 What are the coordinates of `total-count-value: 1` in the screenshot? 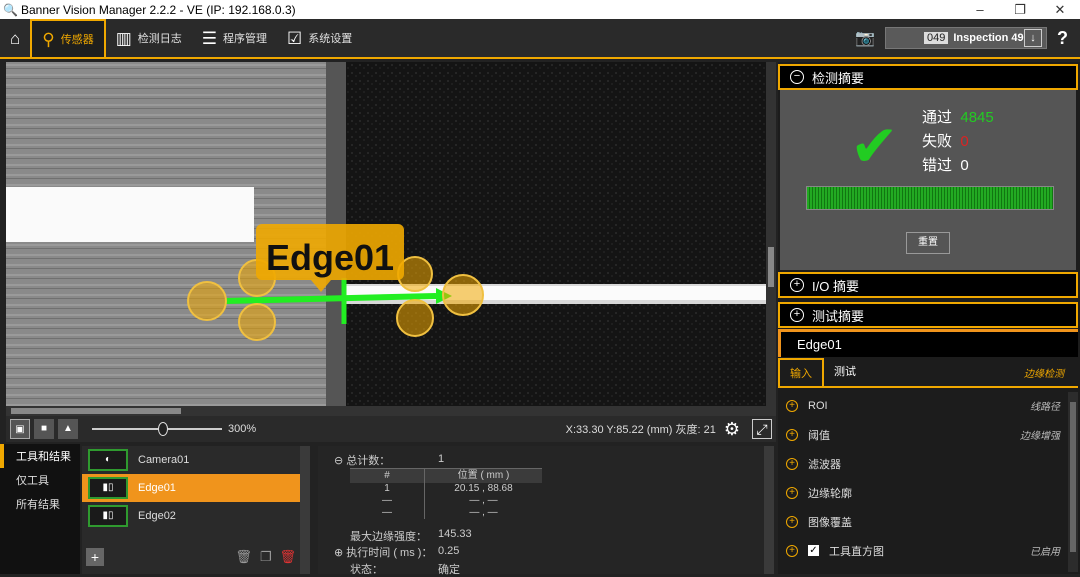 It's located at (441, 459).